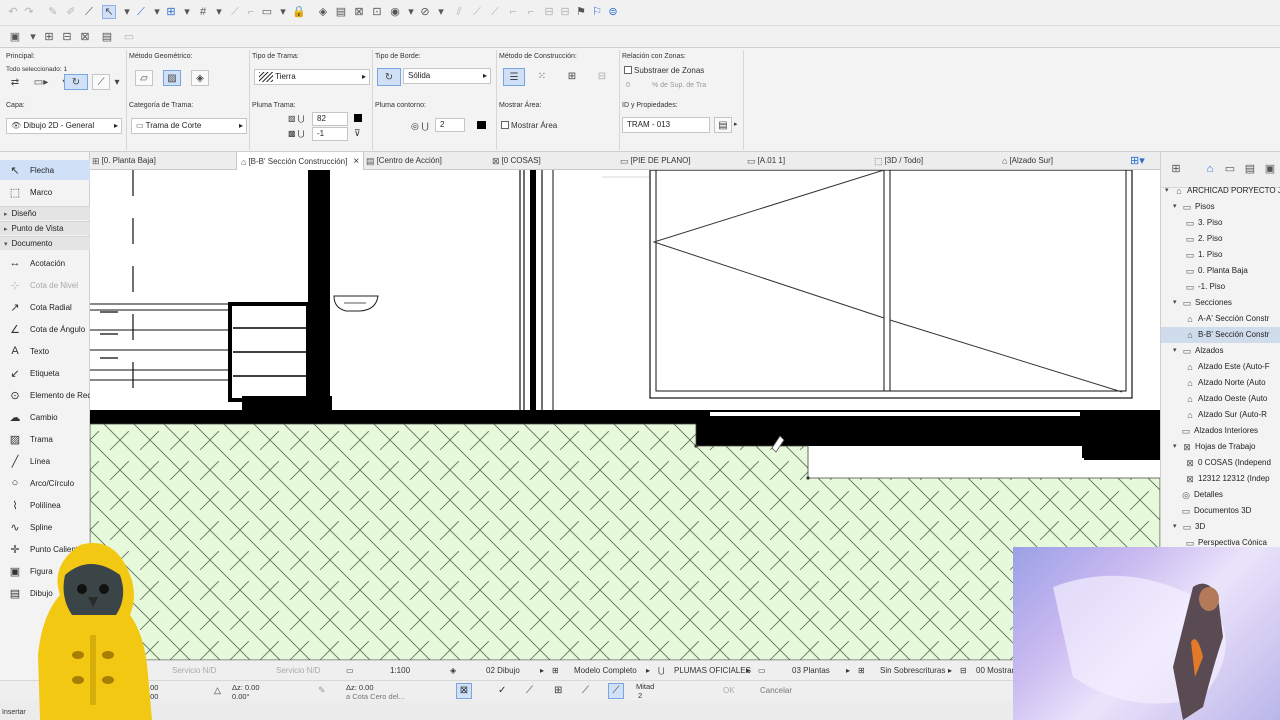  What do you see at coordinates (89, 12) in the screenshot?
I see `eyedropper-icon: ⟋` at bounding box center [89, 12].